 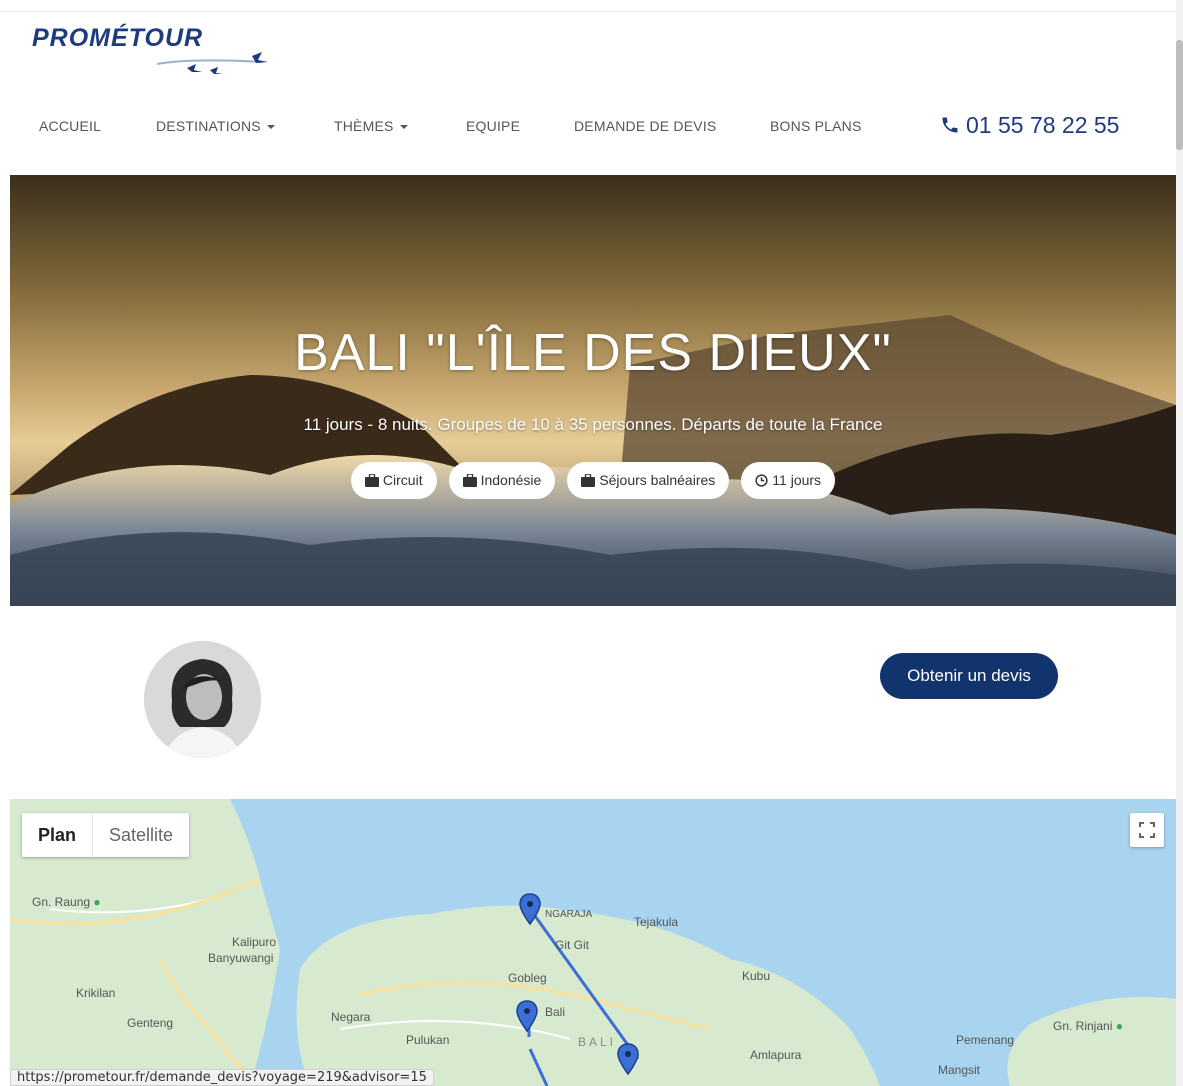 I want to click on map-label-pemenang: Pemenang, so click(x=985, y=1040).